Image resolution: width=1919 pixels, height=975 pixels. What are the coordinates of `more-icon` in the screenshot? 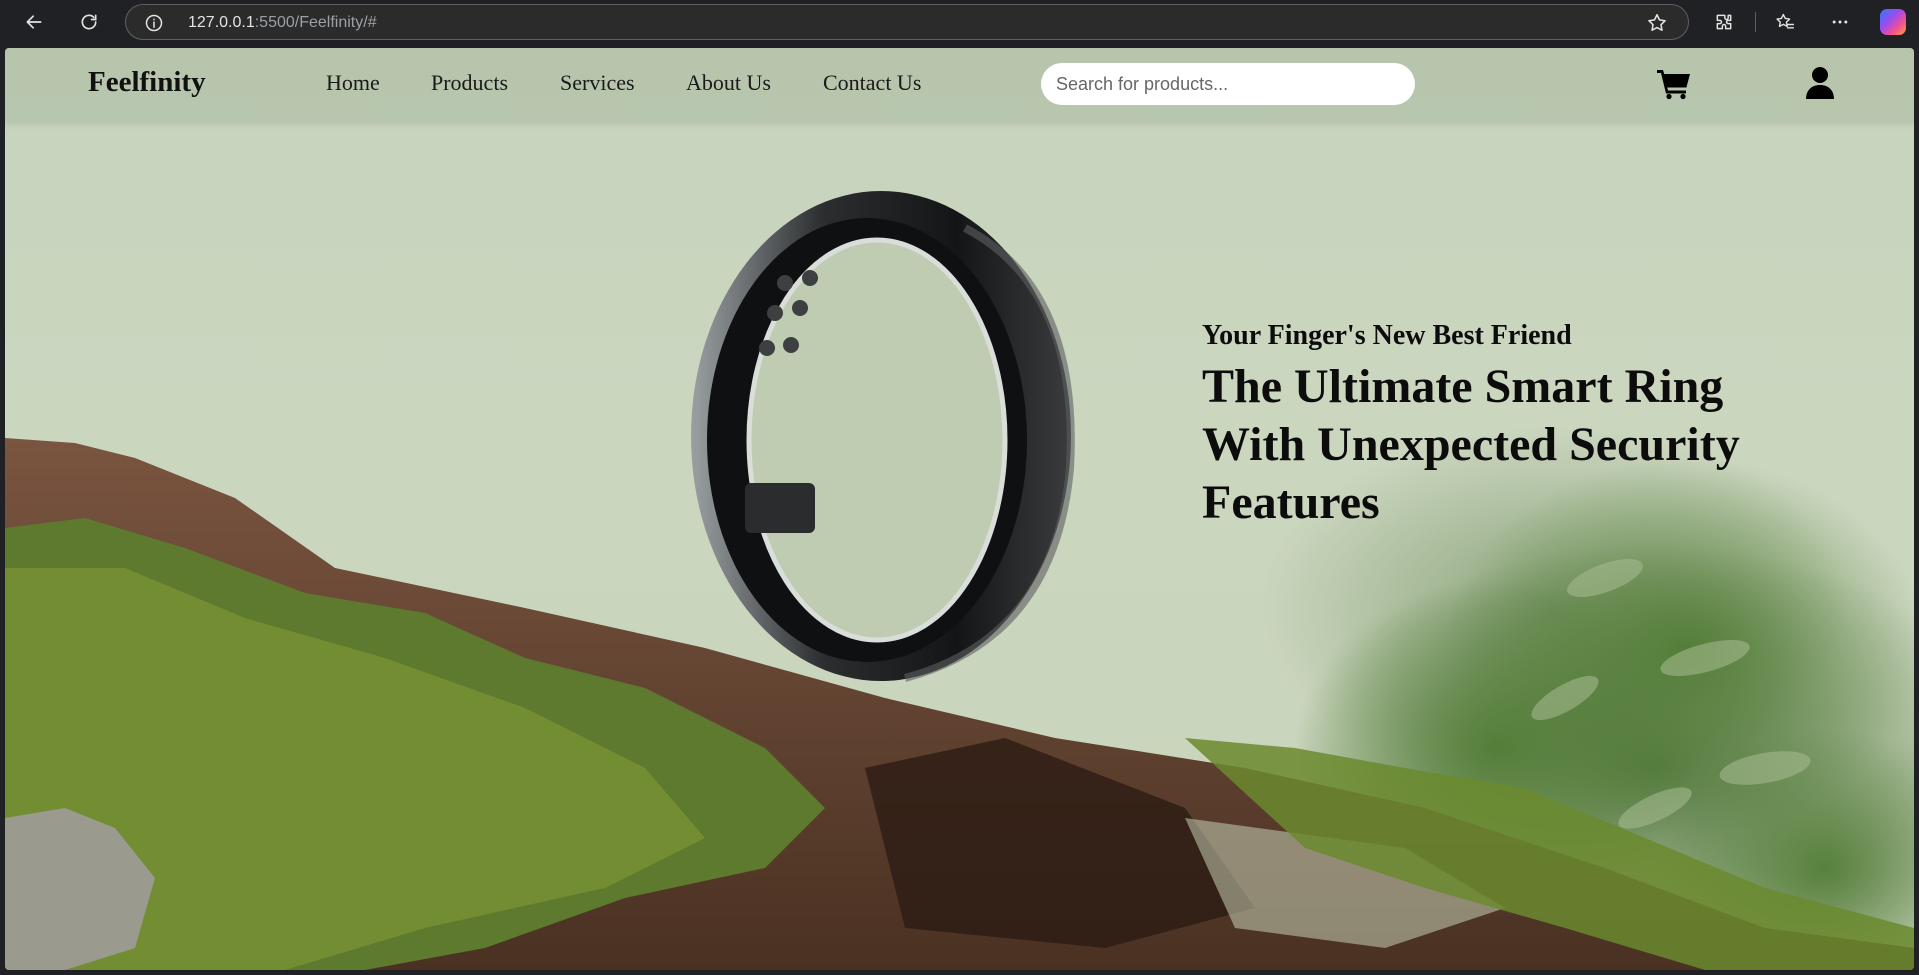 It's located at (1840, 22).